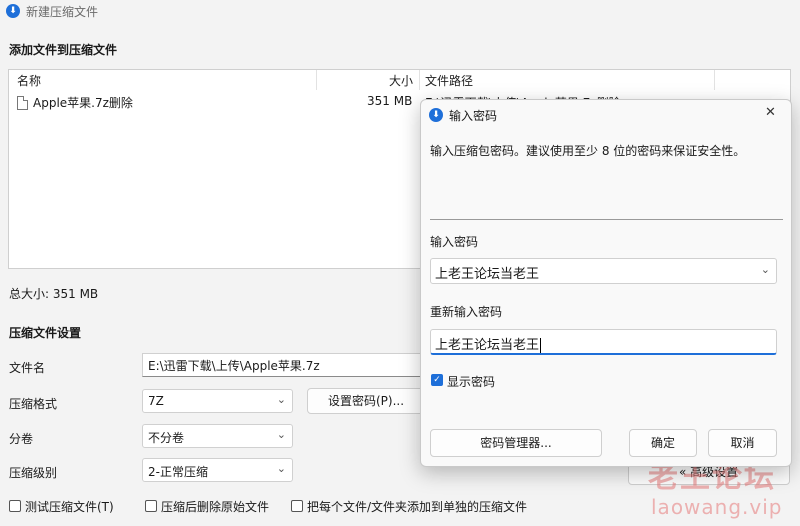  What do you see at coordinates (588, 151) in the screenshot?
I see `dialog-description: 输入压缩包密码。建议使用至少 8 位的密码来保证安全性。` at bounding box center [588, 151].